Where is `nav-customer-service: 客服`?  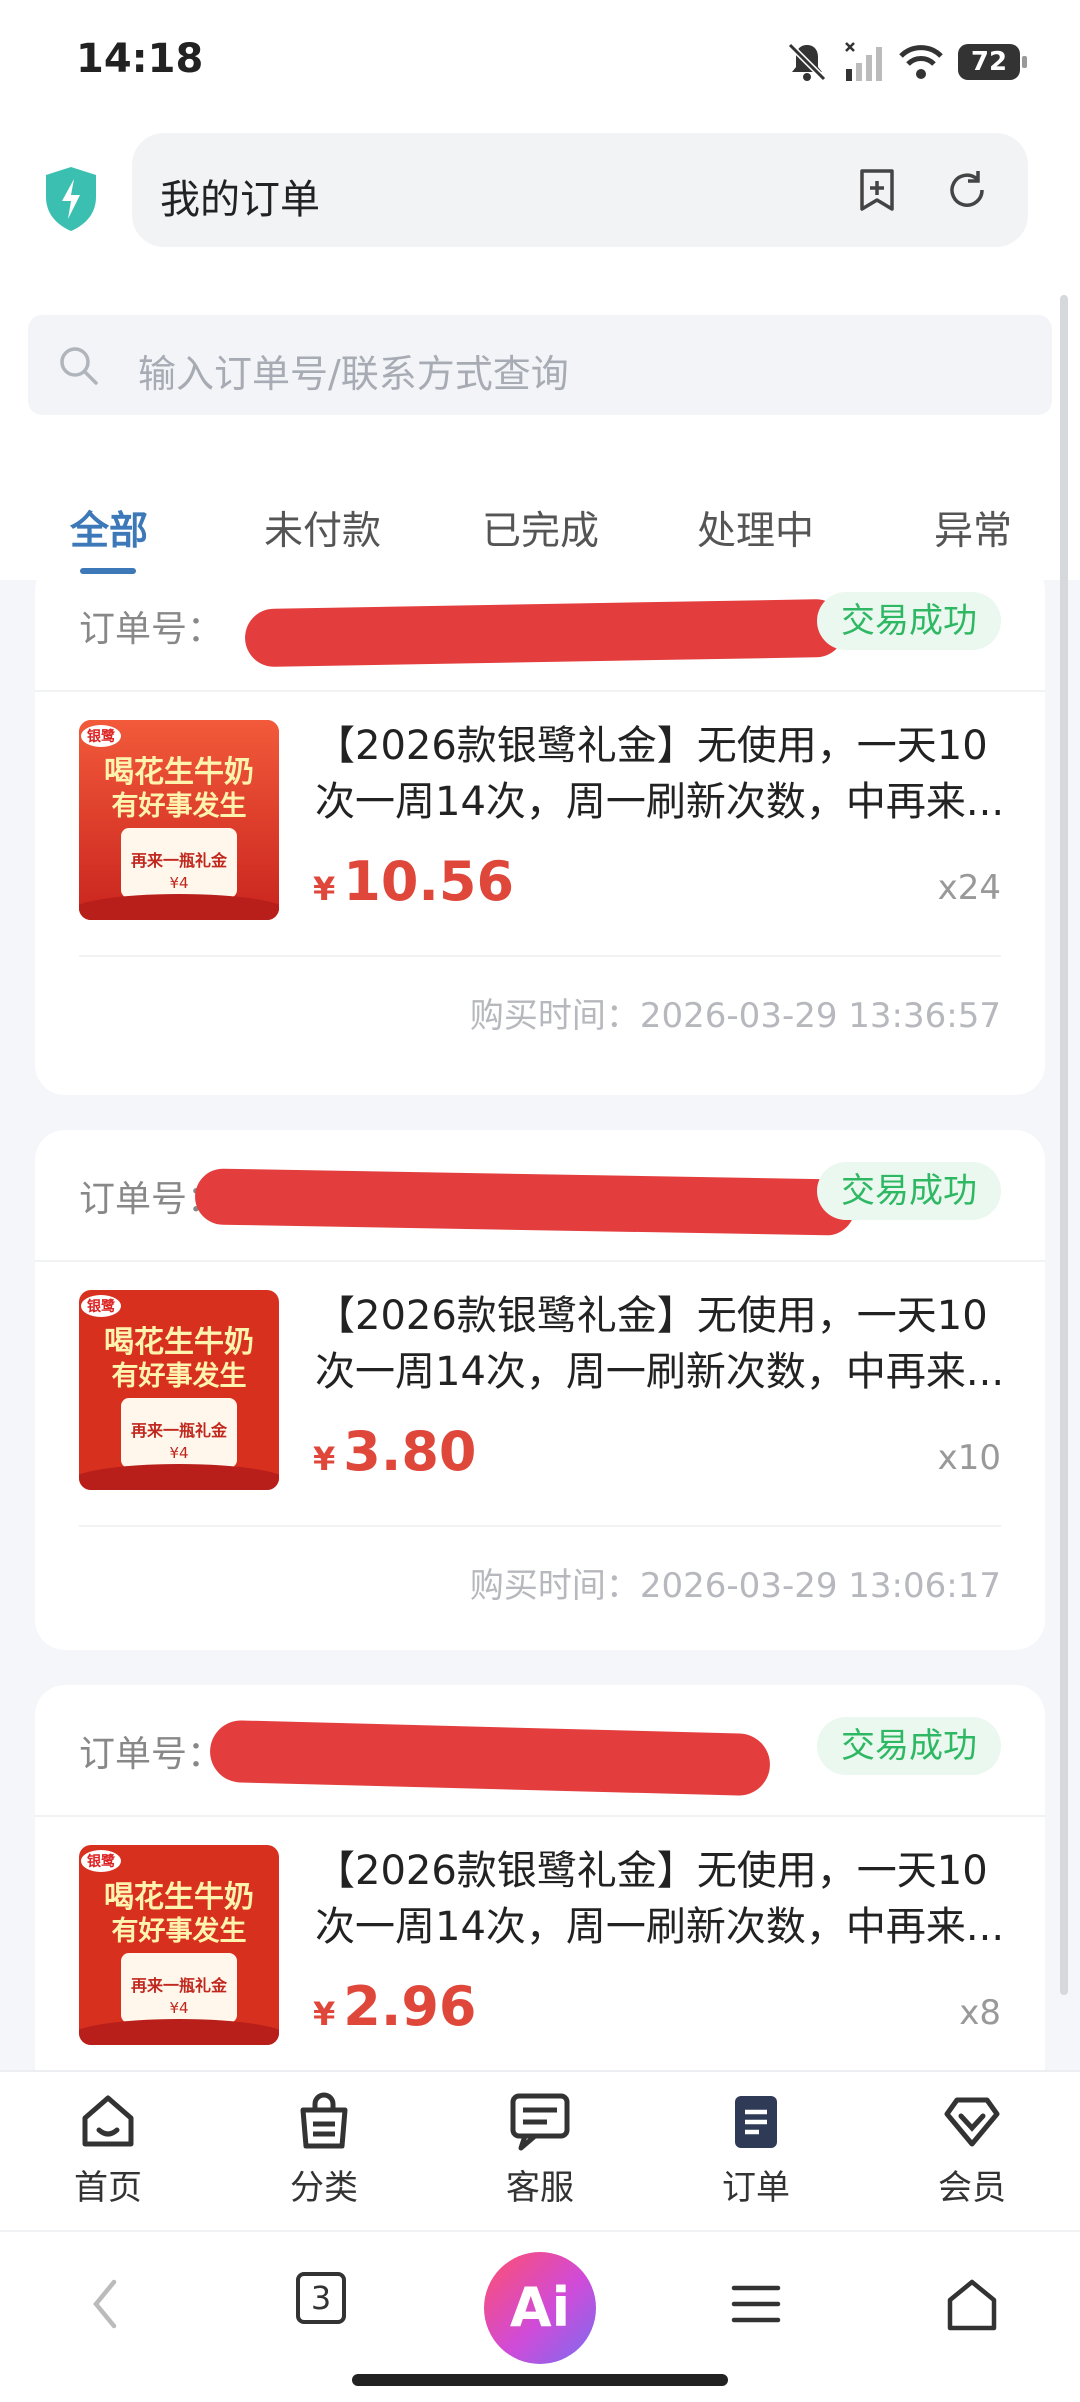
nav-customer-service: 客服 is located at coordinates (540, 2149).